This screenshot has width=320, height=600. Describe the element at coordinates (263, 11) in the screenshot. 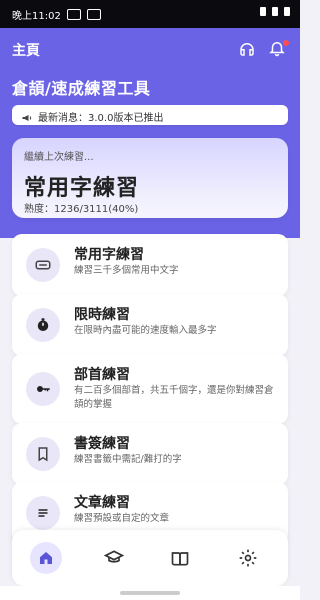

I see `signal-icon` at that location.